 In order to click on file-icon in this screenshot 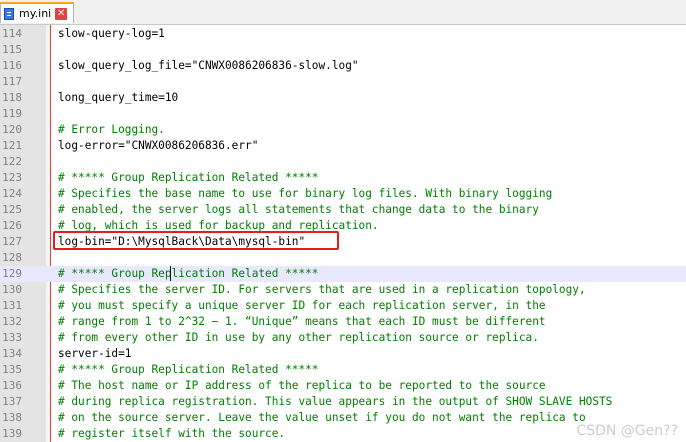, I will do `click(9, 13)`.